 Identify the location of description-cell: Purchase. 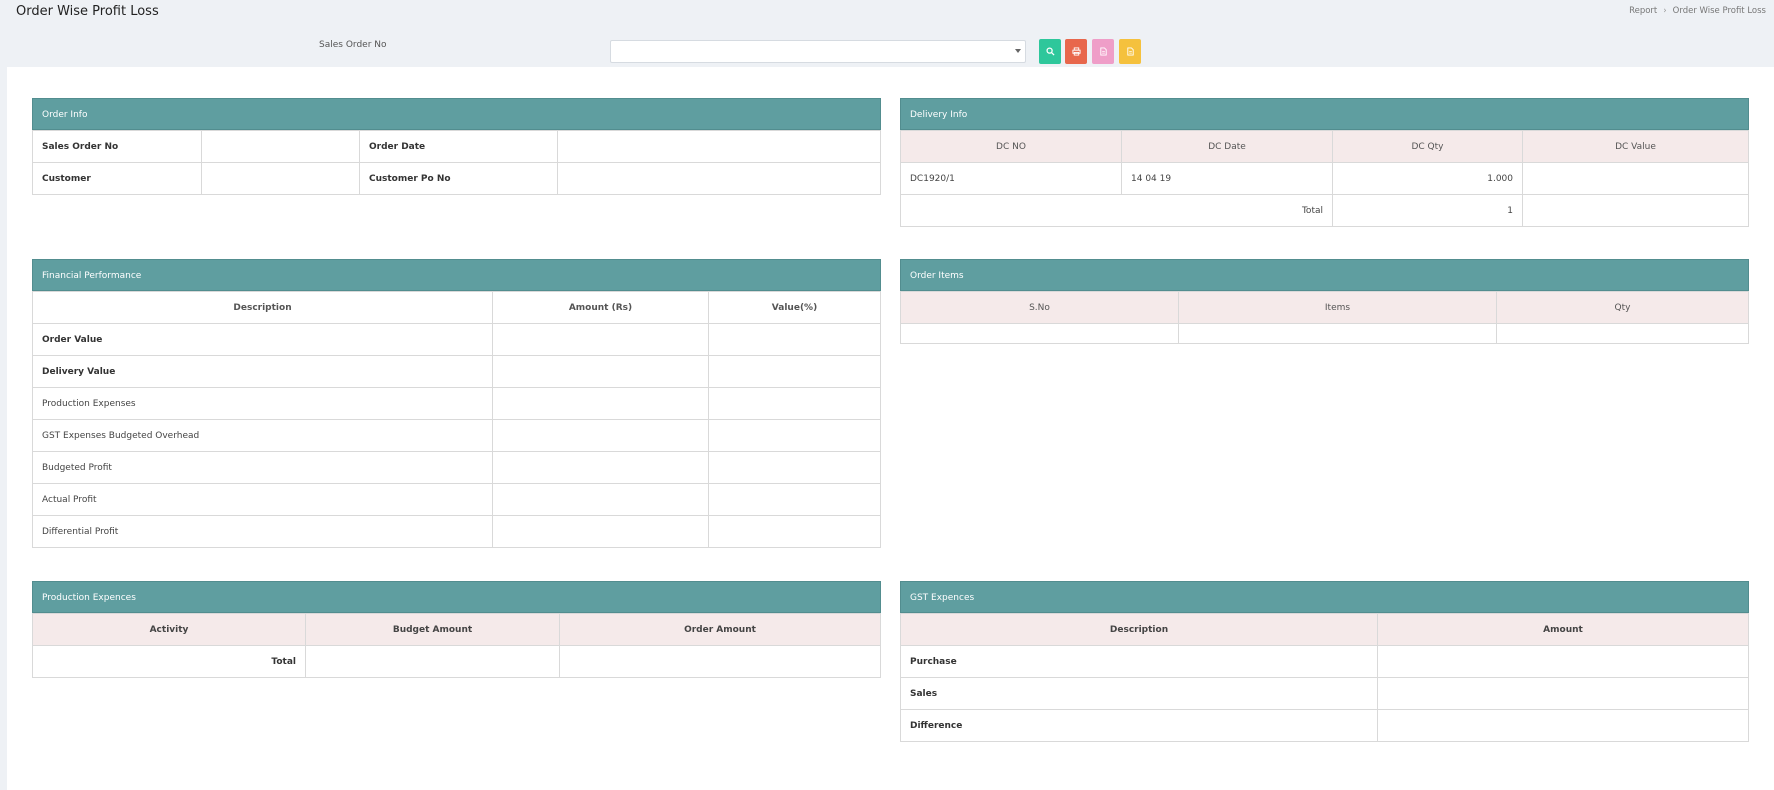
(1139, 661).